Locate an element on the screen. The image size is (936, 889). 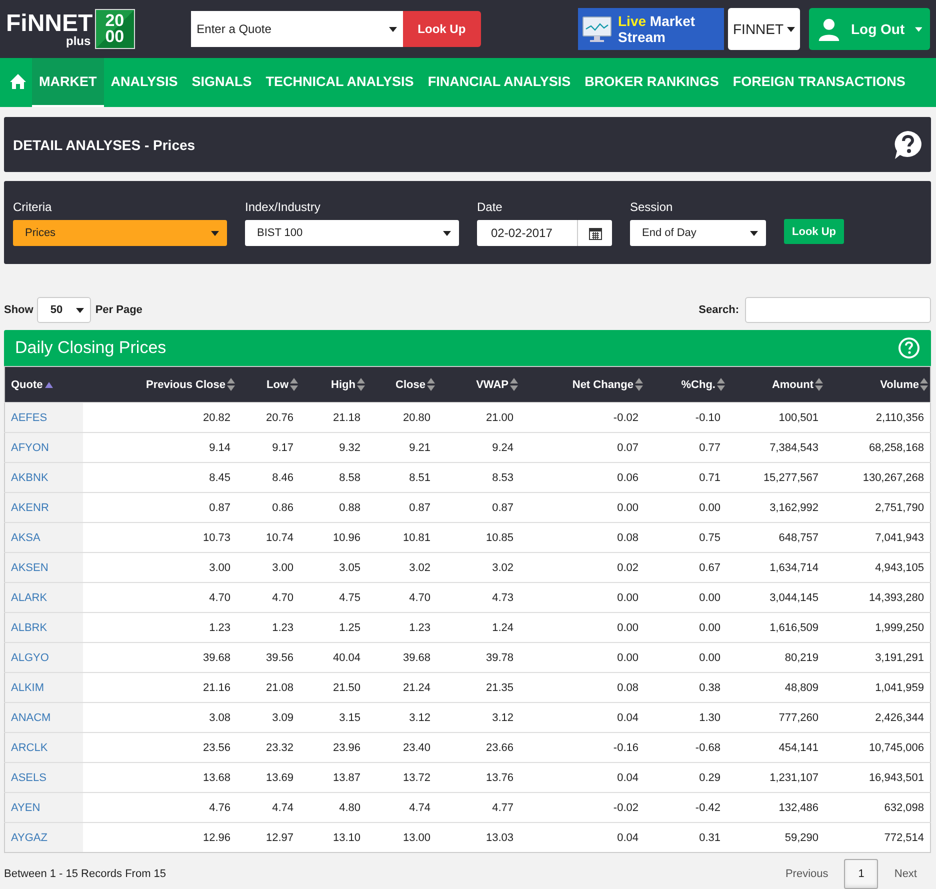
table-cell: 23.66 is located at coordinates (478, 747).